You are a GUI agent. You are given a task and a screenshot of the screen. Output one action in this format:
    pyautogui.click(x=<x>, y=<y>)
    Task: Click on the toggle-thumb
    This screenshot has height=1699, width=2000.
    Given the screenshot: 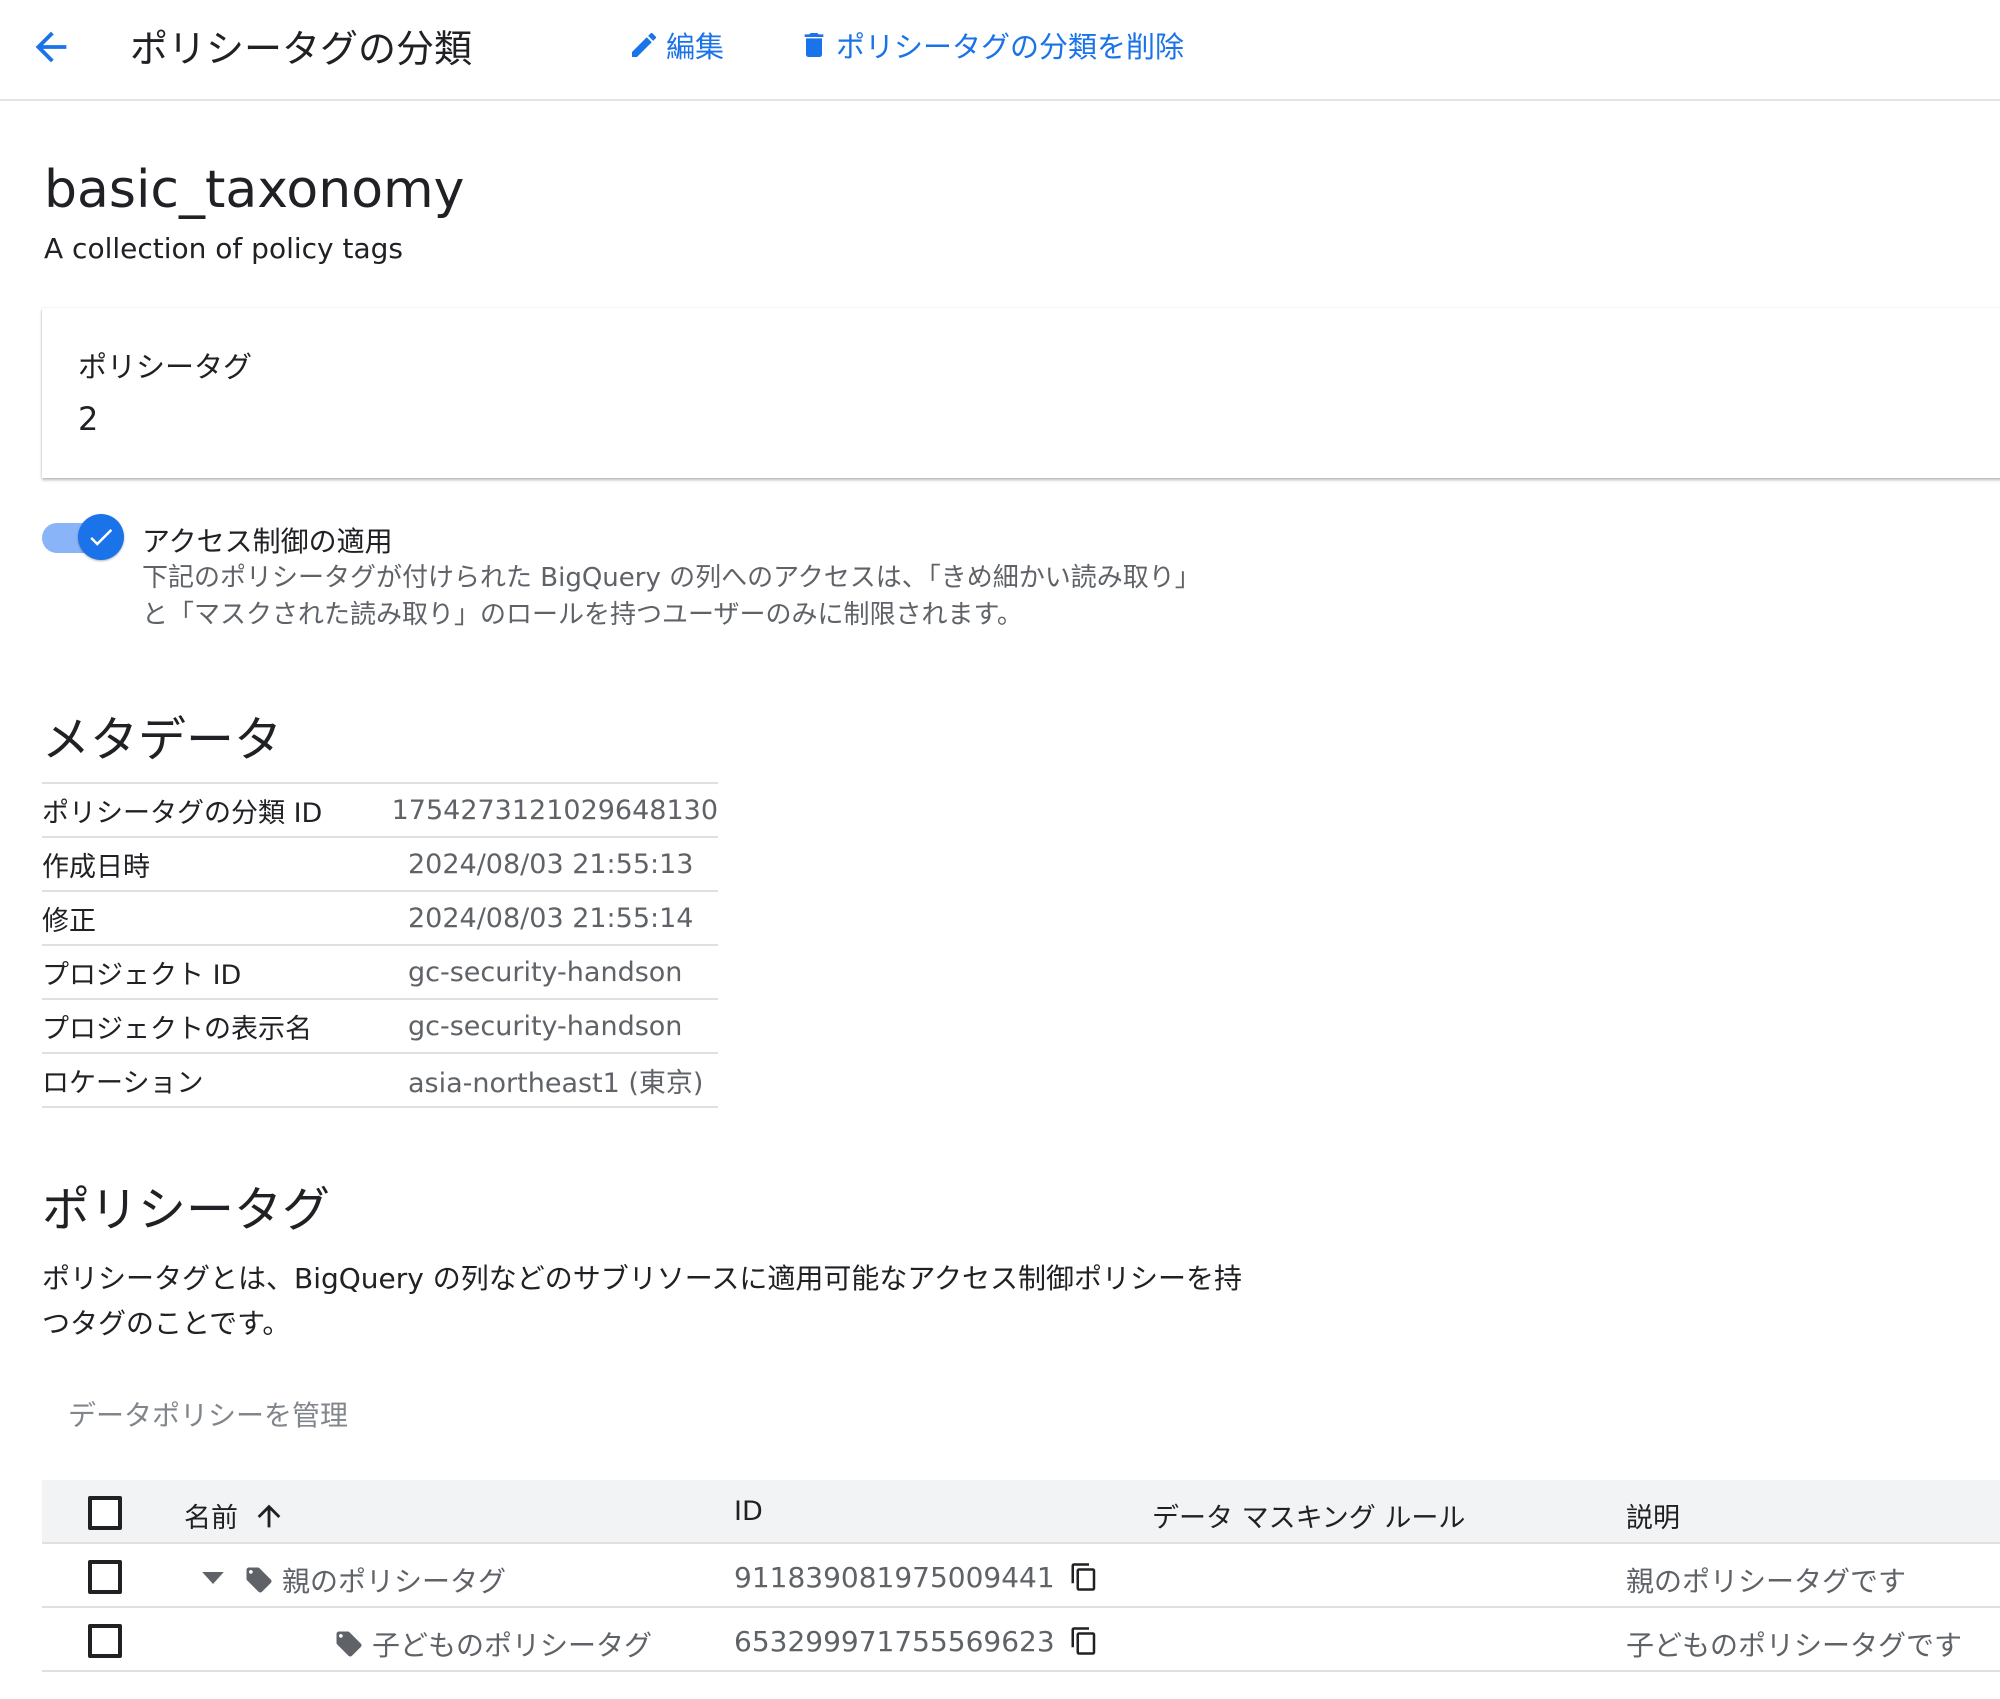 What is the action you would take?
    pyautogui.click(x=101, y=537)
    